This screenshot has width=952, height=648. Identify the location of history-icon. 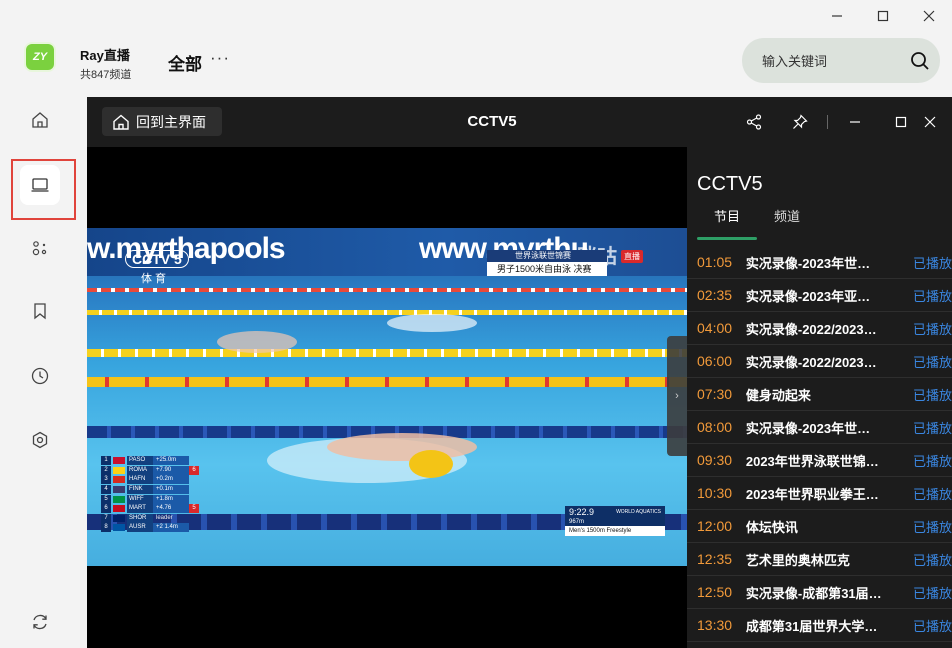
(40, 376).